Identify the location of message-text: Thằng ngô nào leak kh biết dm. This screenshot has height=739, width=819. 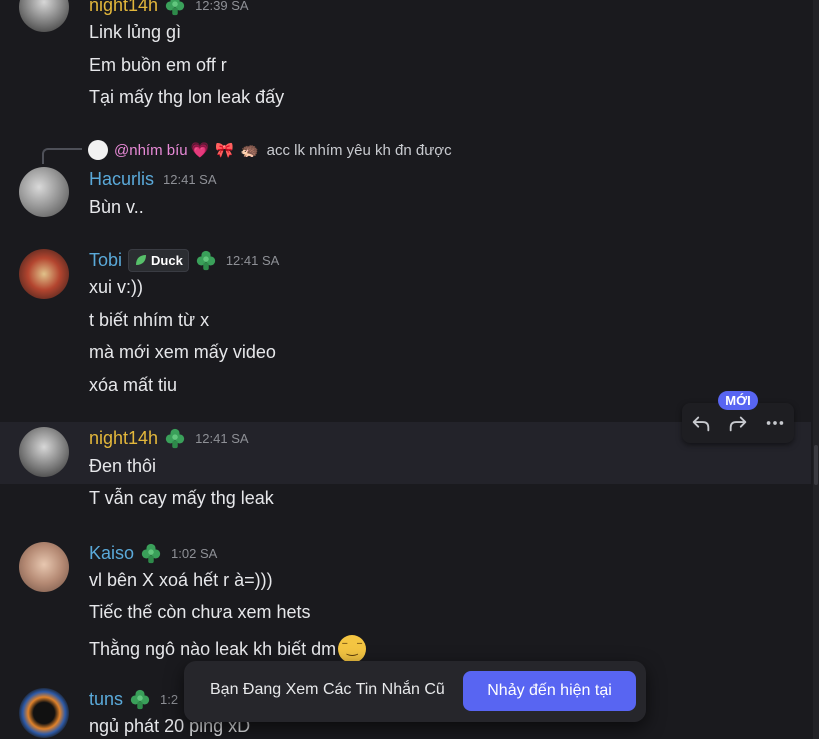
(213, 648).